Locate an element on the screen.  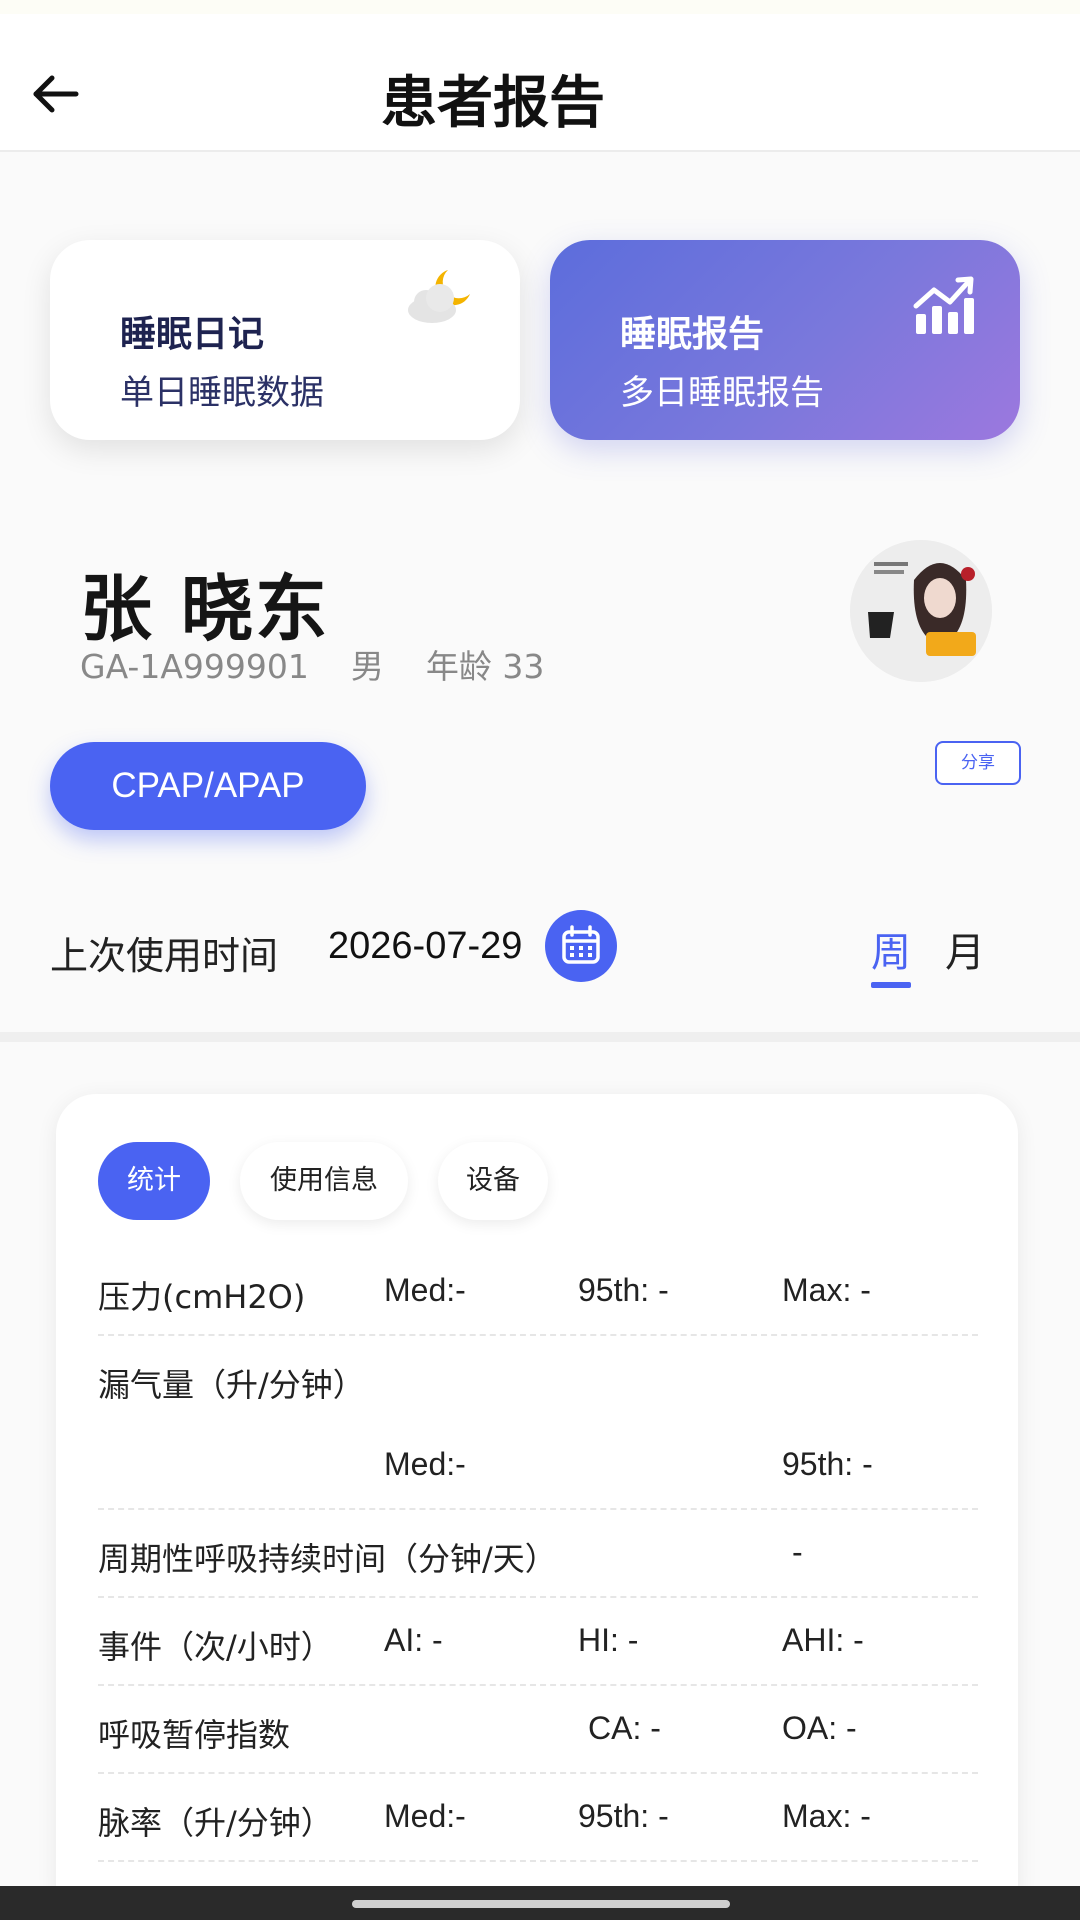
events-hi: HI: - is located at coordinates (608, 1640).